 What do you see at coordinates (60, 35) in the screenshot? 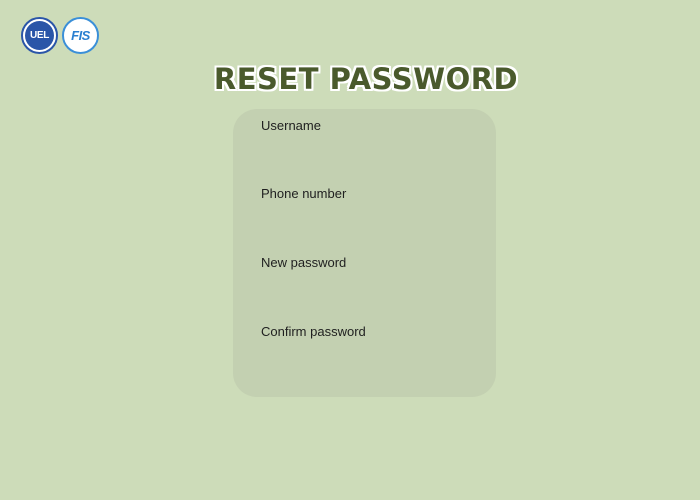
I see `logo-group: UEL FIS` at bounding box center [60, 35].